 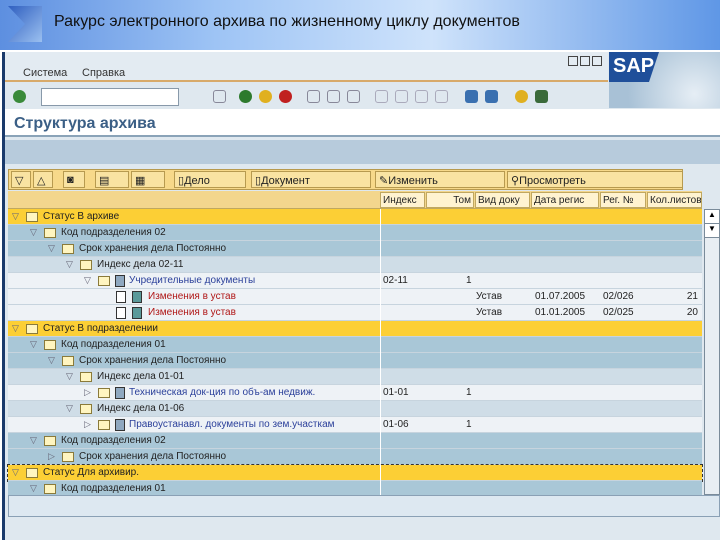 What do you see at coordinates (313, 96) in the screenshot?
I see `print-icon` at bounding box center [313, 96].